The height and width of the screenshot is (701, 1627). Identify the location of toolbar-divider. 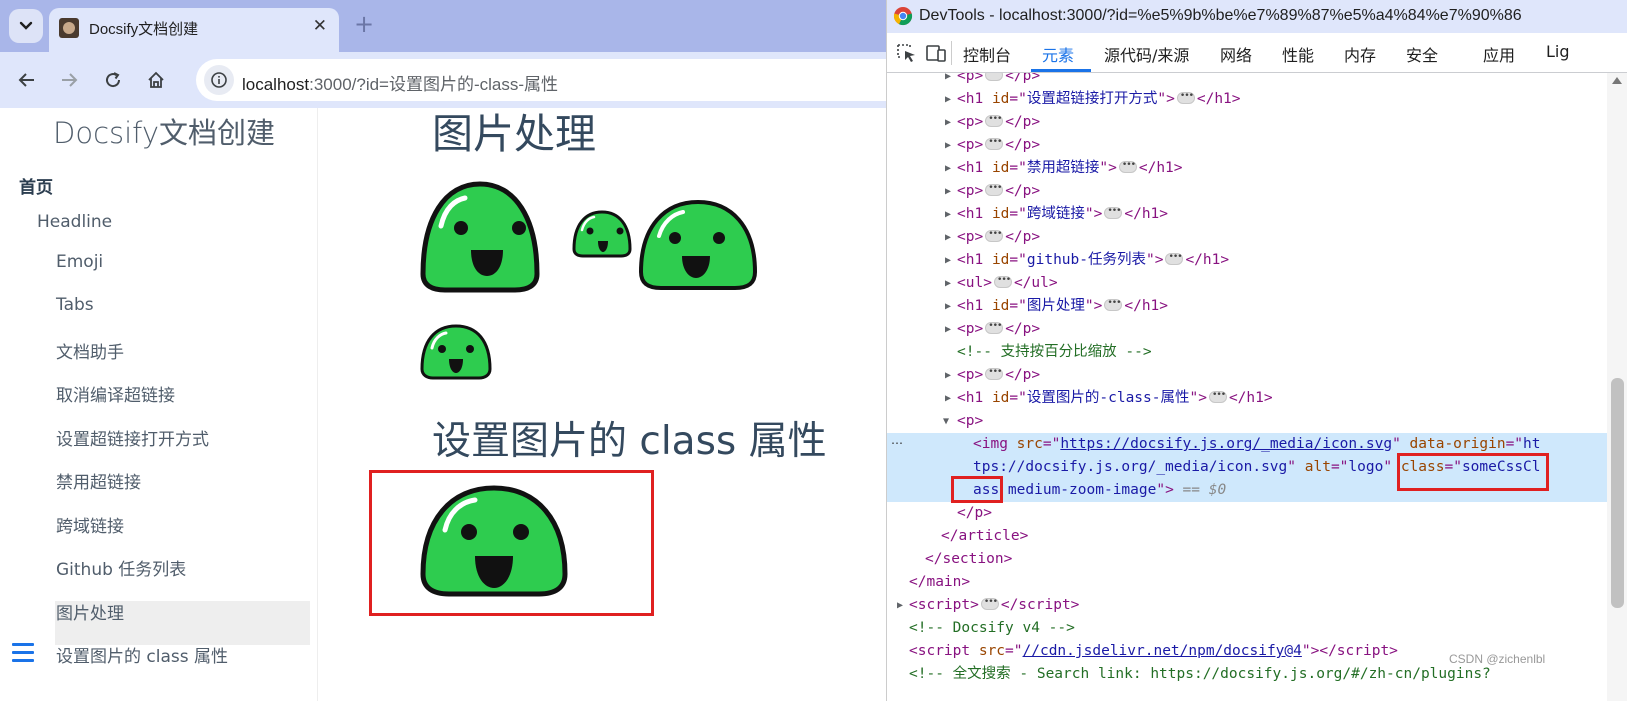
(951, 53).